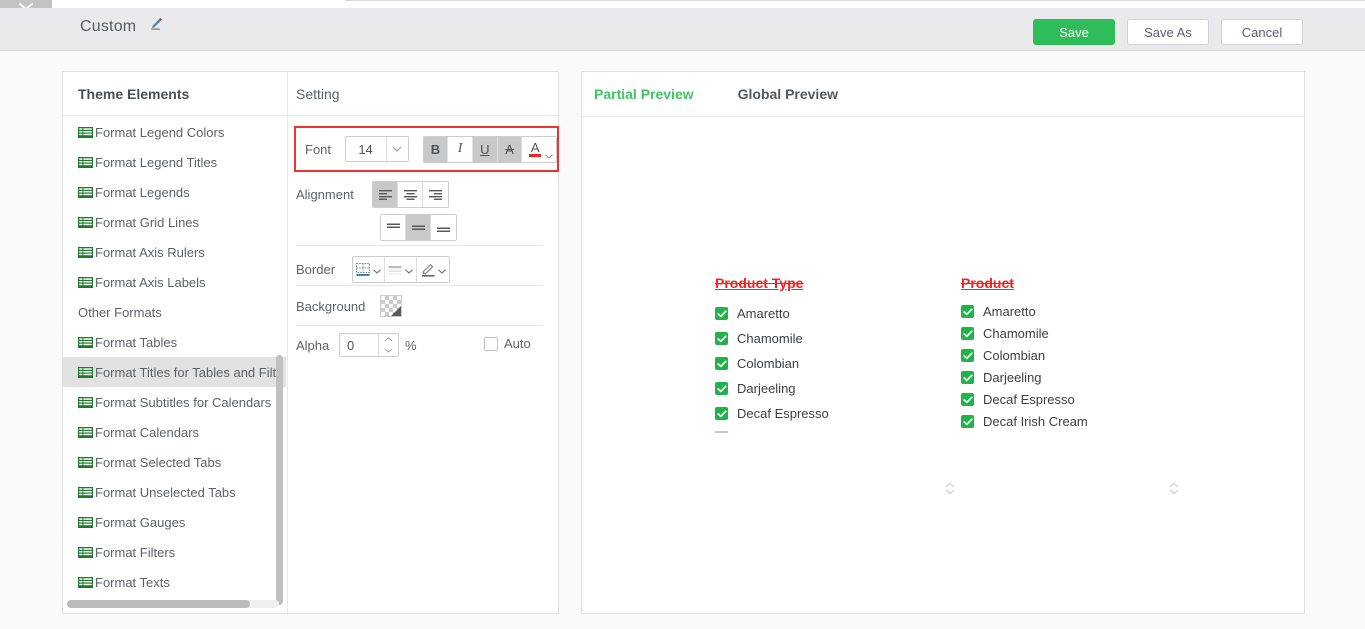 This screenshot has width=1365, height=629. What do you see at coordinates (435, 194) in the screenshot?
I see `align-right-button` at bounding box center [435, 194].